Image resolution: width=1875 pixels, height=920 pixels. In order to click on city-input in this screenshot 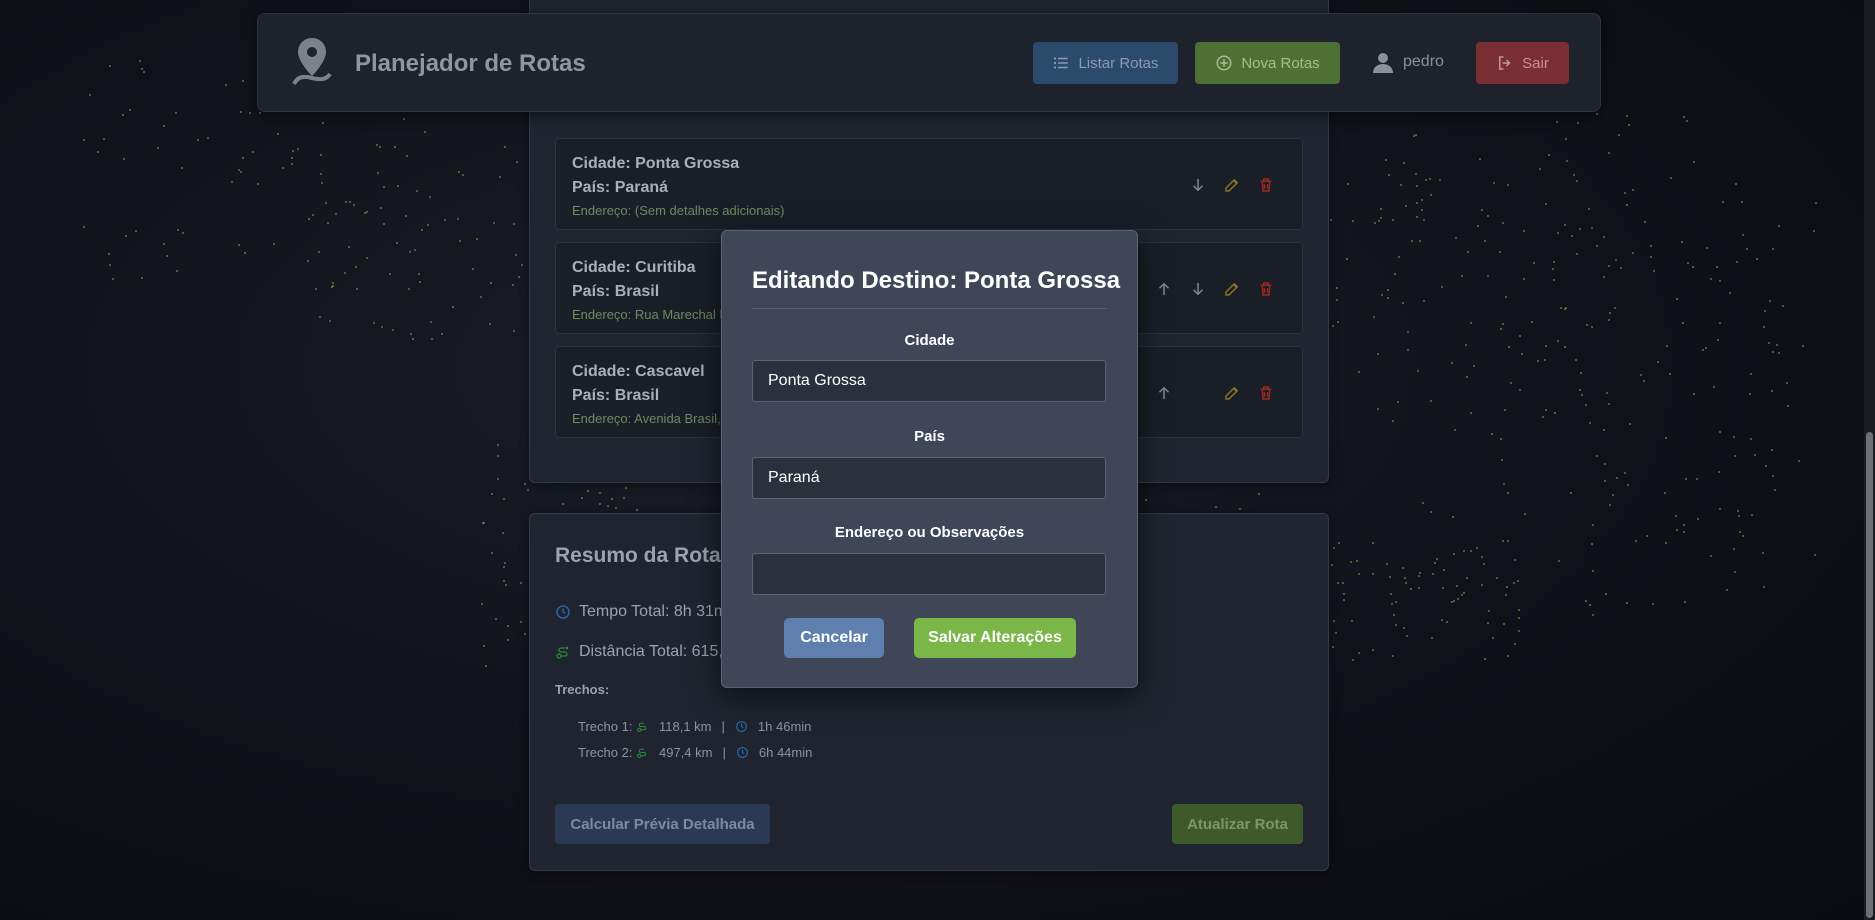, I will do `click(929, 381)`.